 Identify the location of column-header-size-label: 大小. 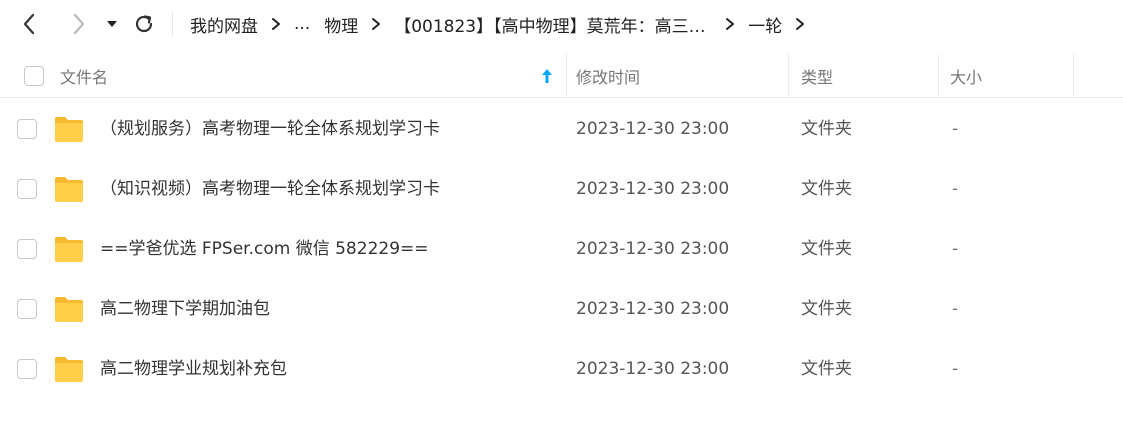
(966, 77).